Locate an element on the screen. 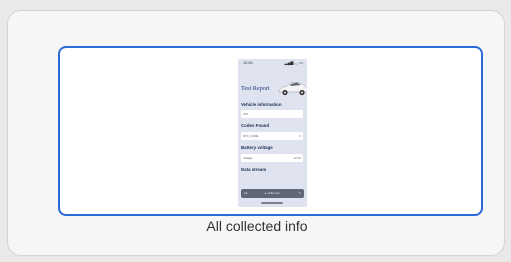 Image resolution: width=511 pixels, height=262 pixels. text-size-button: AA is located at coordinates (246, 193).